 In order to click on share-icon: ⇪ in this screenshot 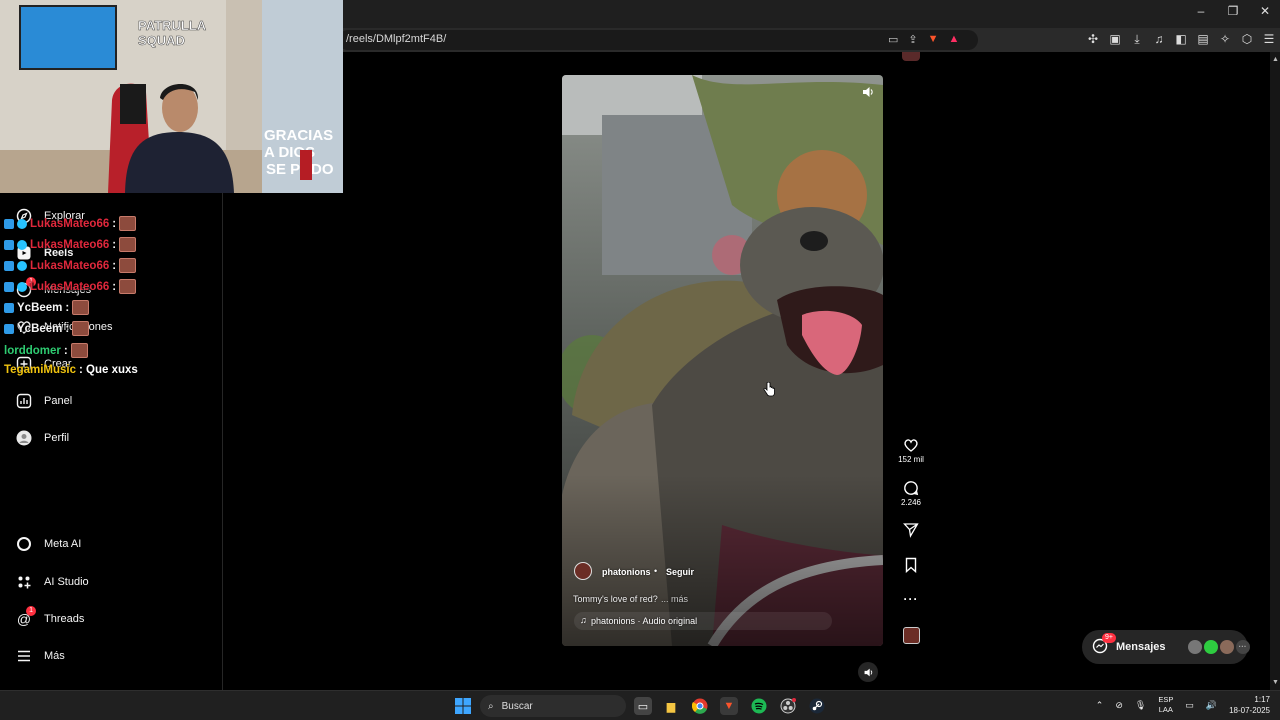, I will do `click(912, 39)`.